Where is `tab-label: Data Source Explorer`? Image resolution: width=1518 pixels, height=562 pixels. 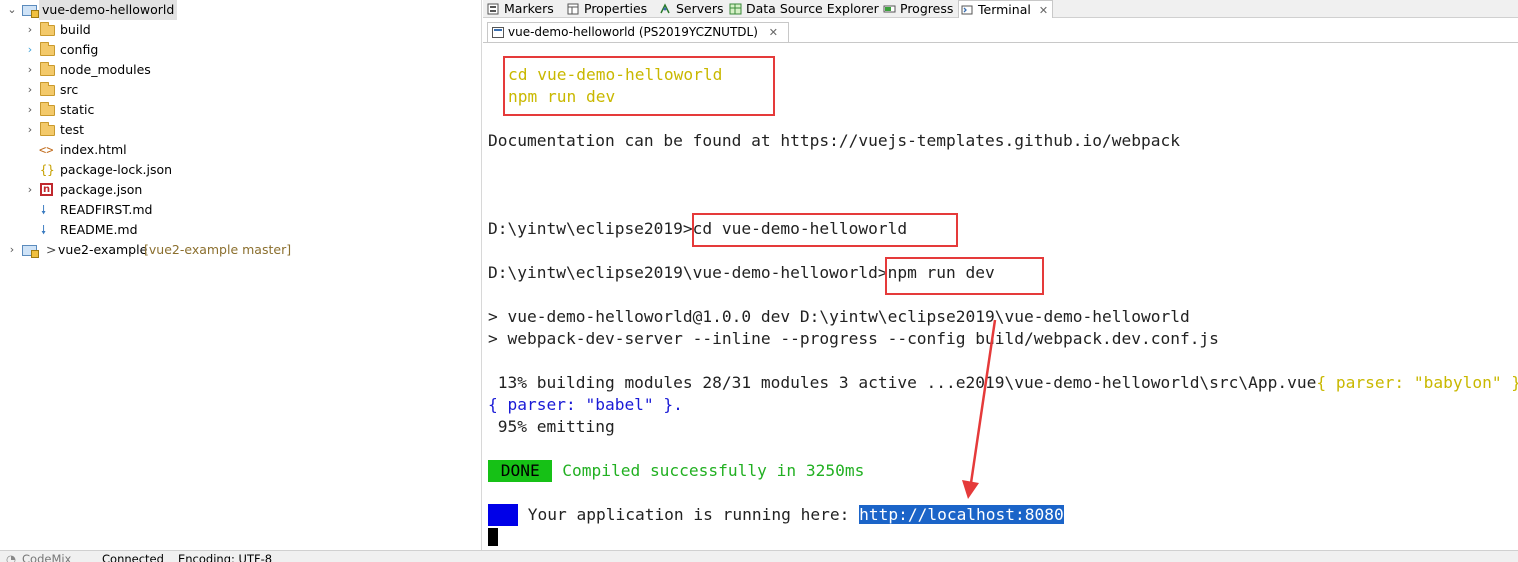 tab-label: Data Source Explorer is located at coordinates (812, 8).